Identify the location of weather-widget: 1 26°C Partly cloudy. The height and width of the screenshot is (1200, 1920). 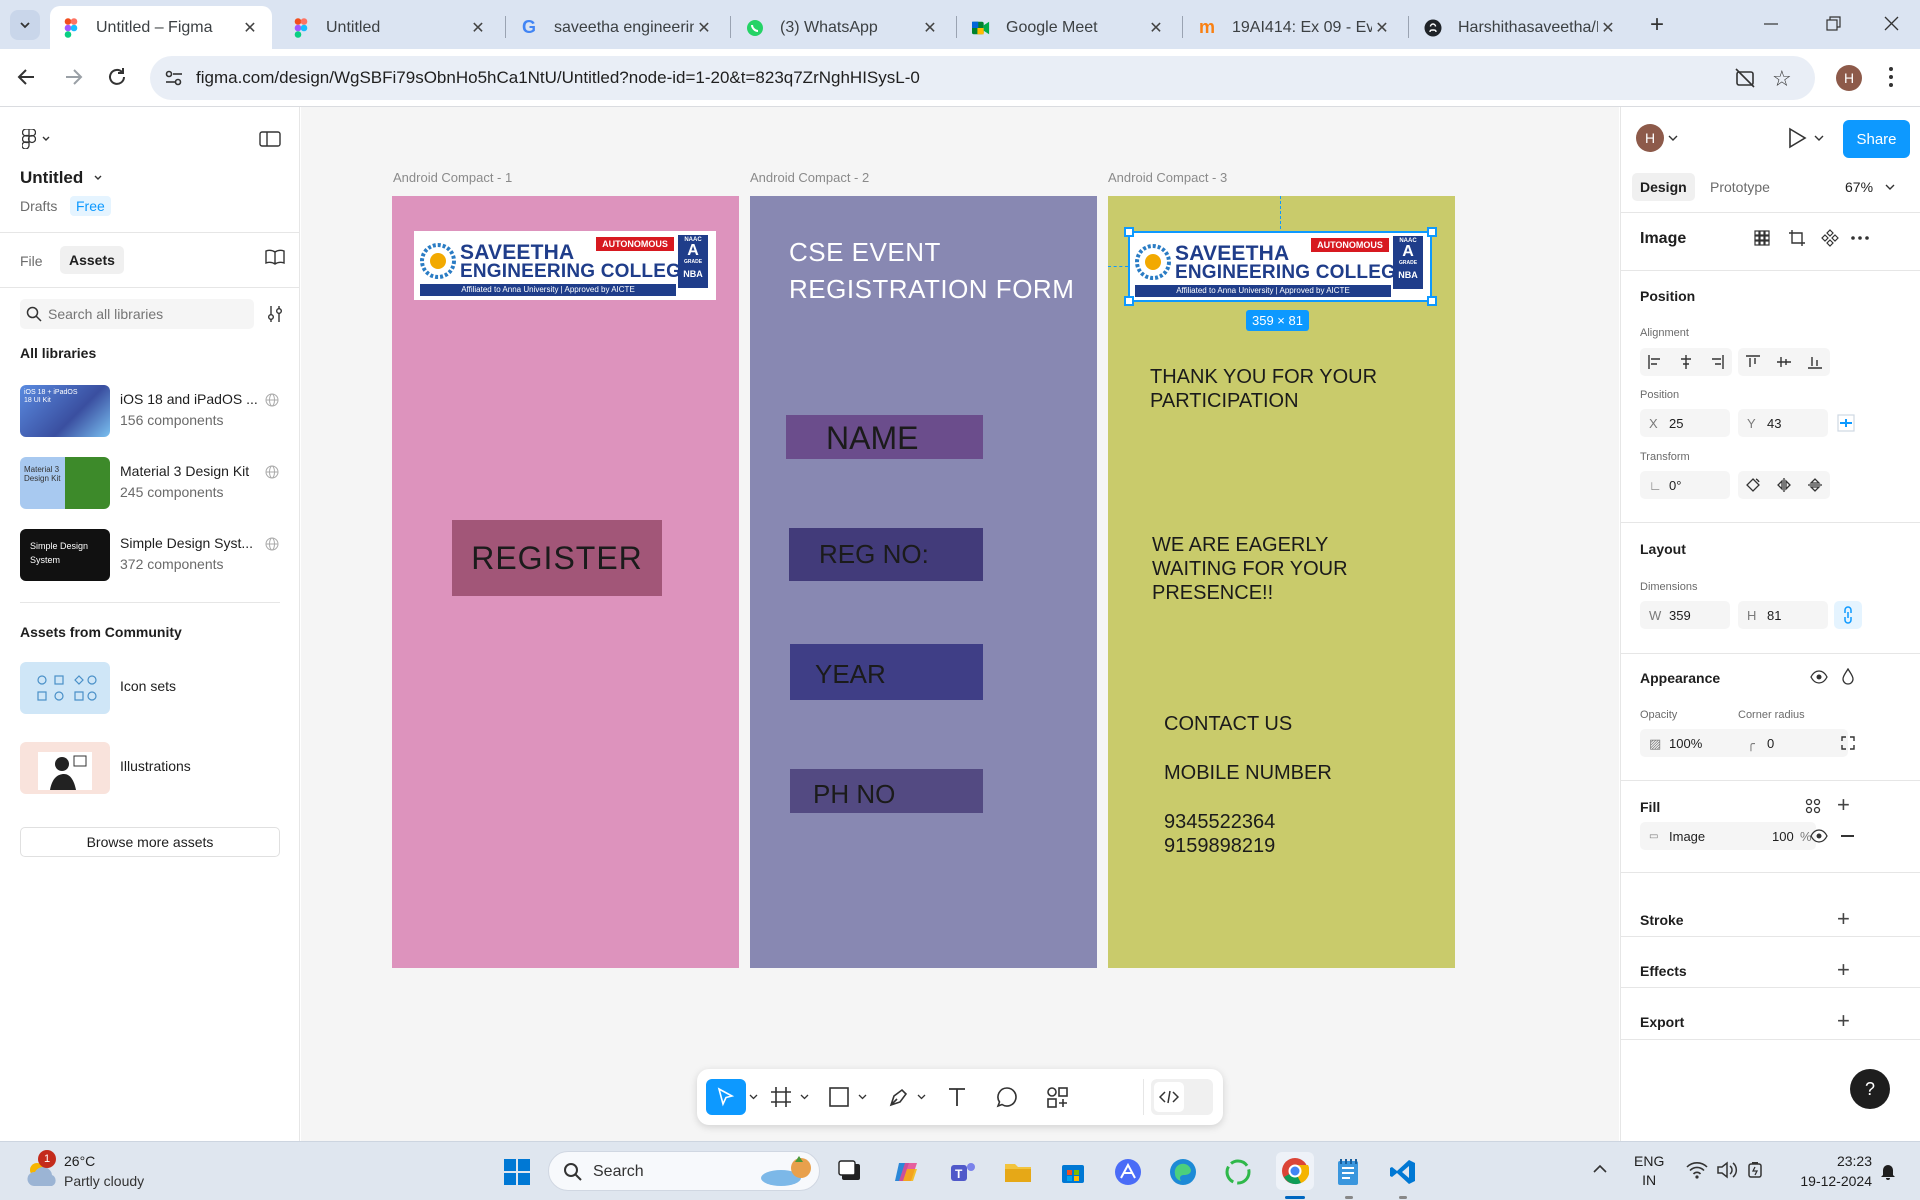
(110, 1172).